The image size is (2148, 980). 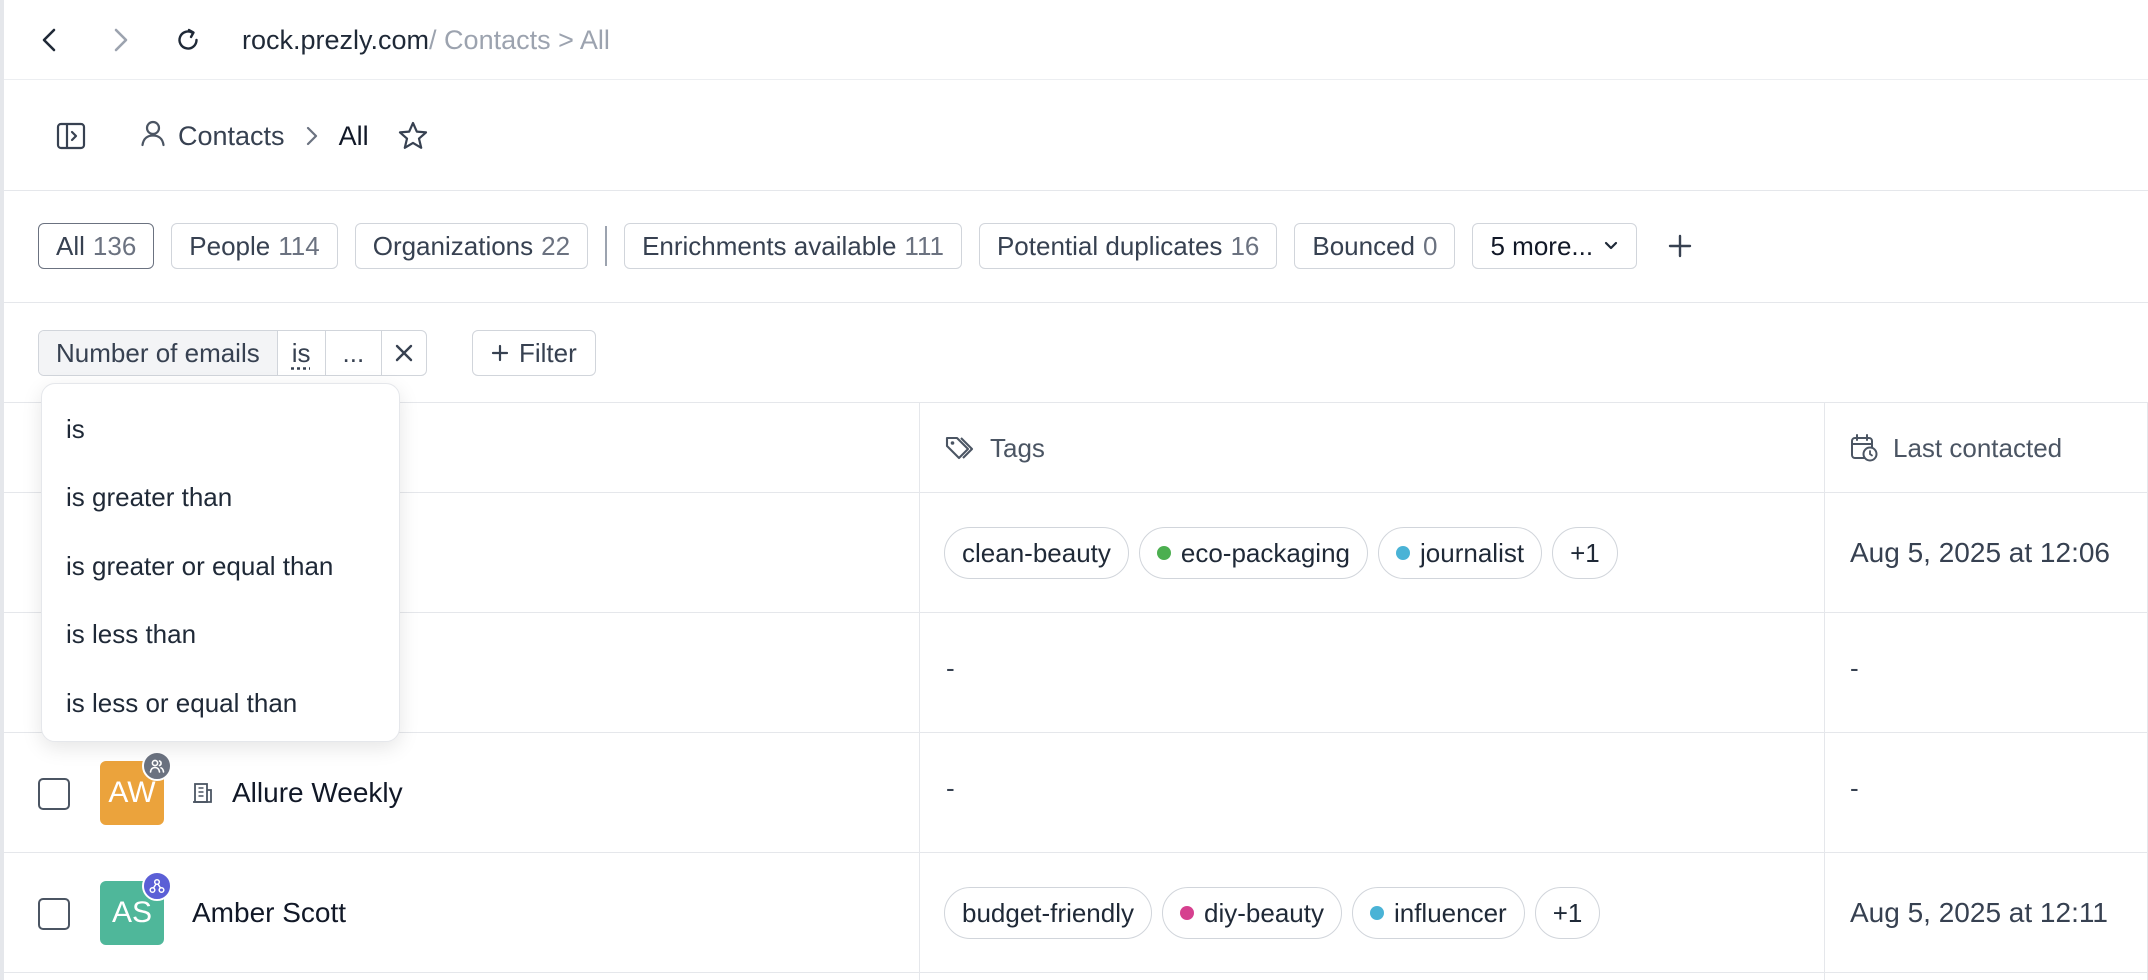 I want to click on table-row: AW Allure Weekly - -, so click(x=1076, y=793).